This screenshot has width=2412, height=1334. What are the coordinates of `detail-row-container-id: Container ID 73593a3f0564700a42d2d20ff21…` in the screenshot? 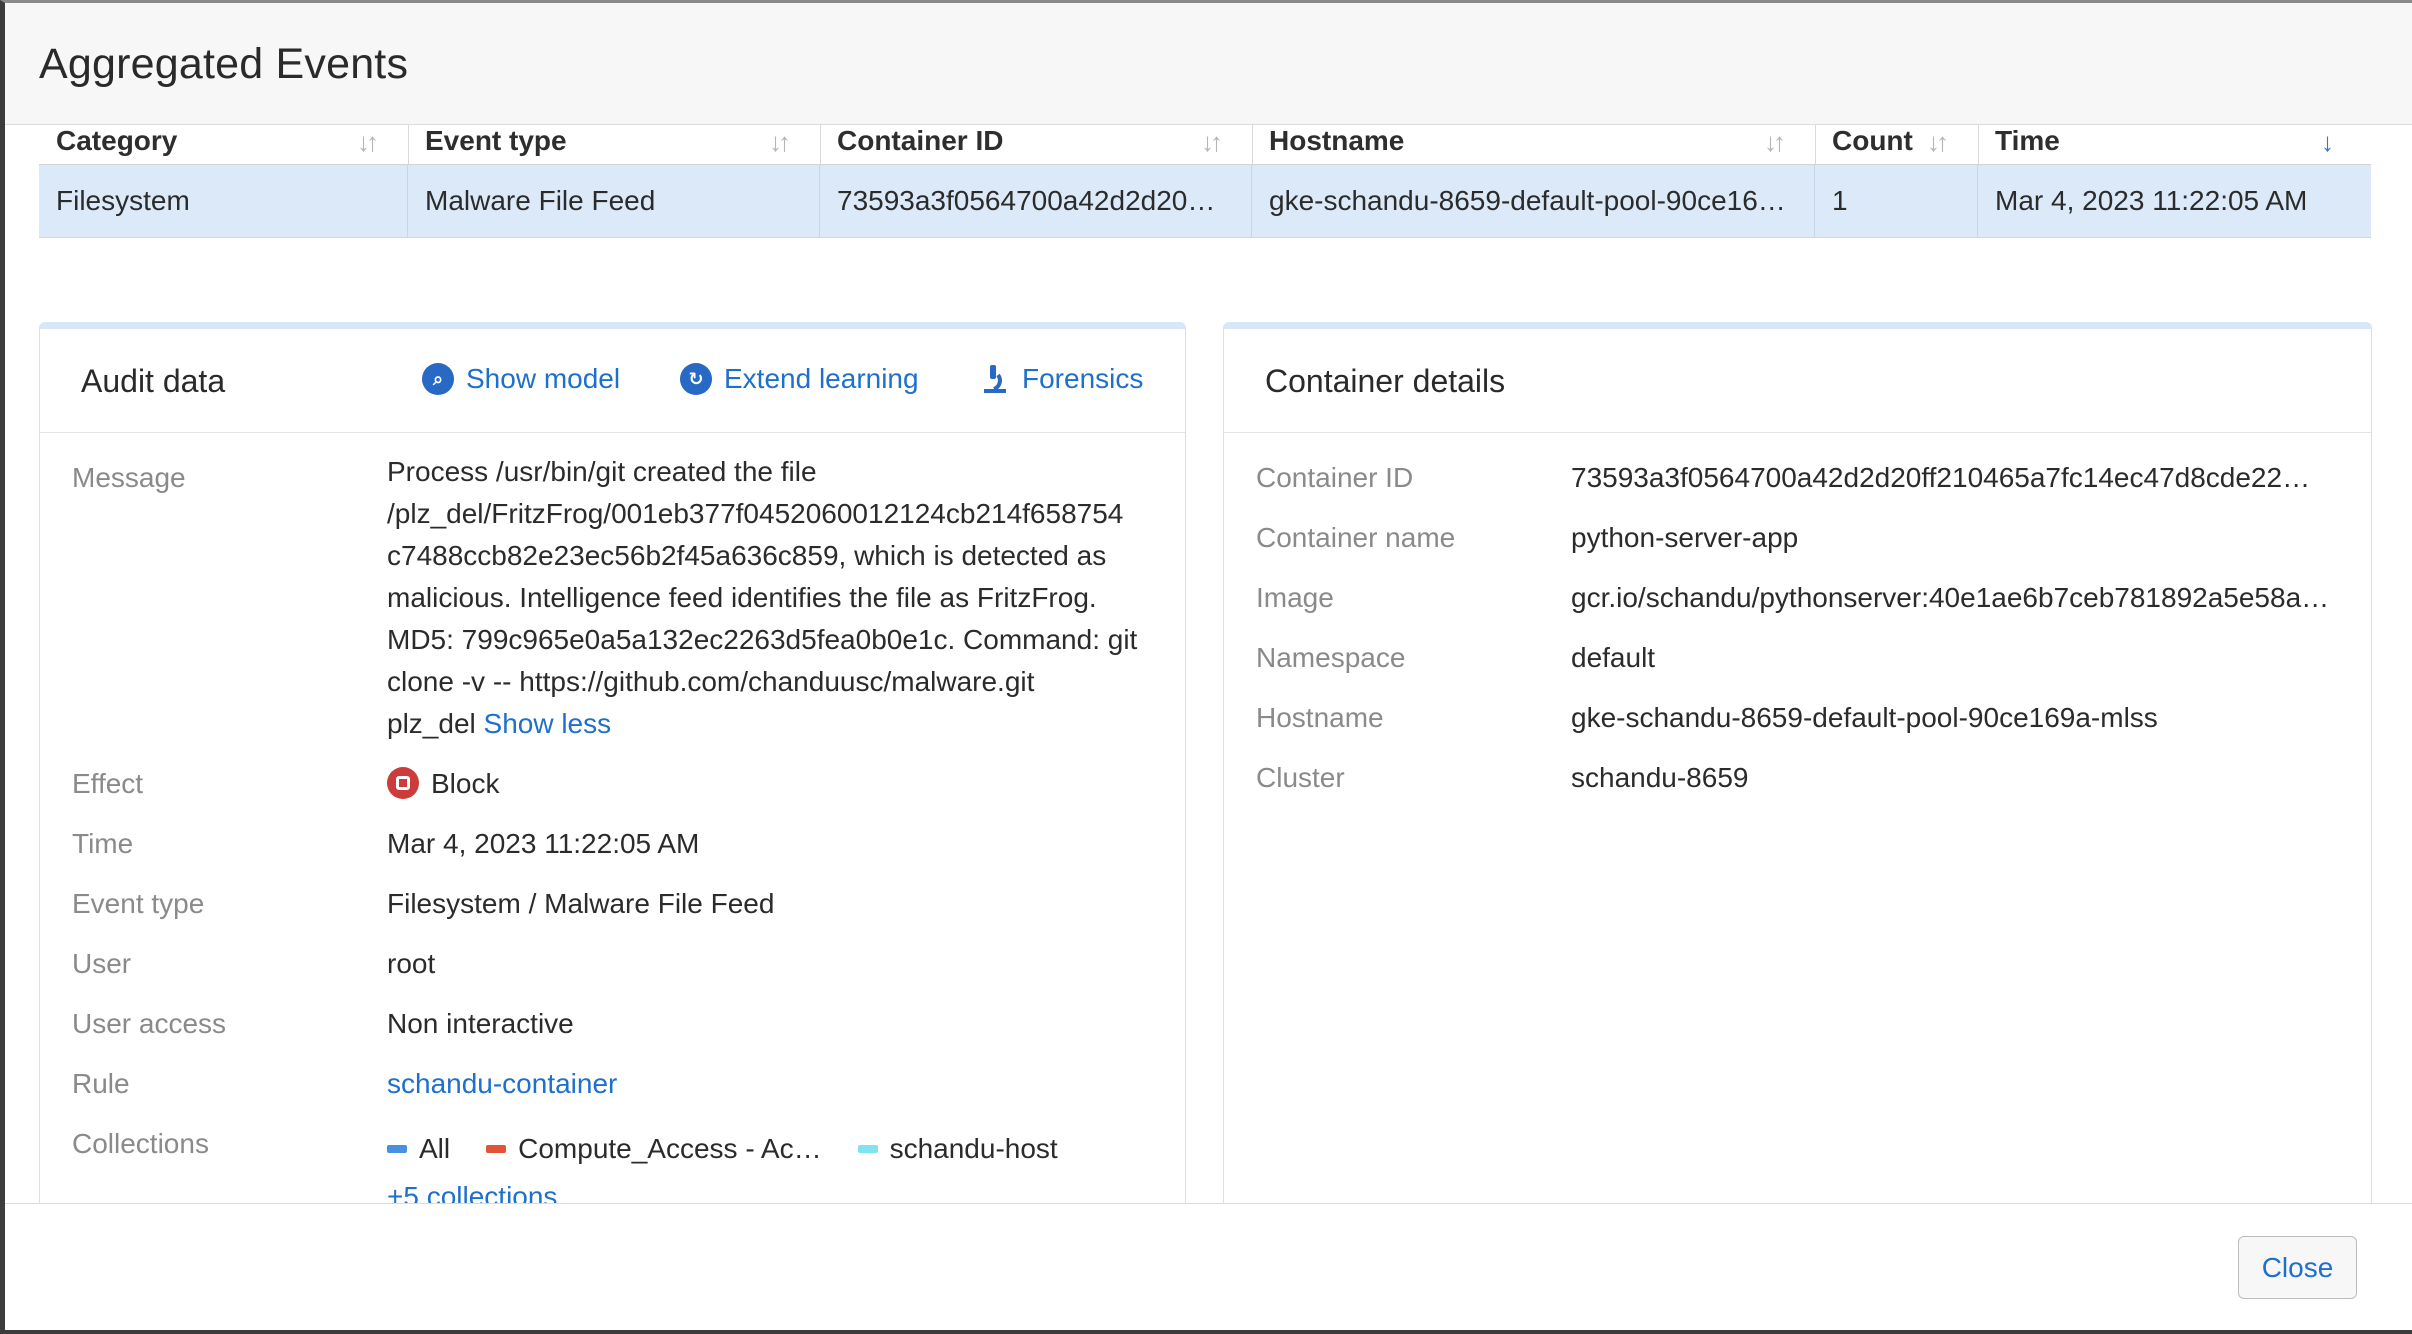 It's located at (1803, 487).